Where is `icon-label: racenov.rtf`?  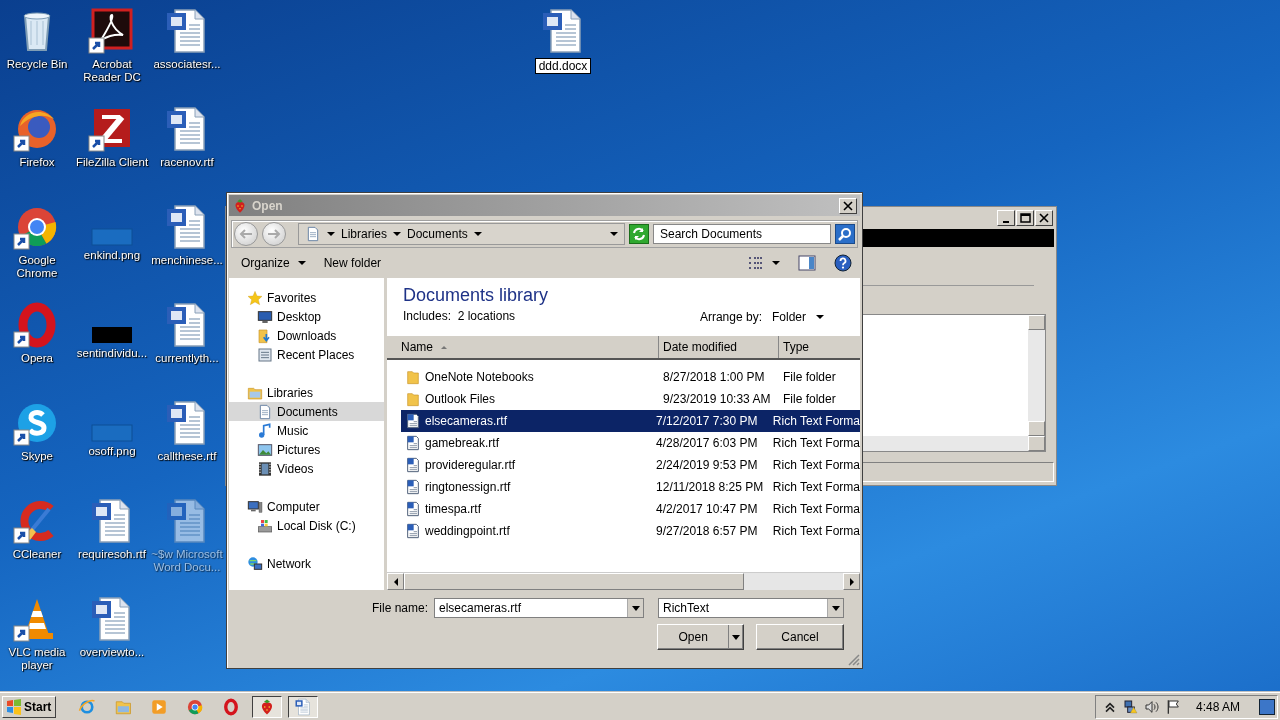 icon-label: racenov.rtf is located at coordinates (187, 162).